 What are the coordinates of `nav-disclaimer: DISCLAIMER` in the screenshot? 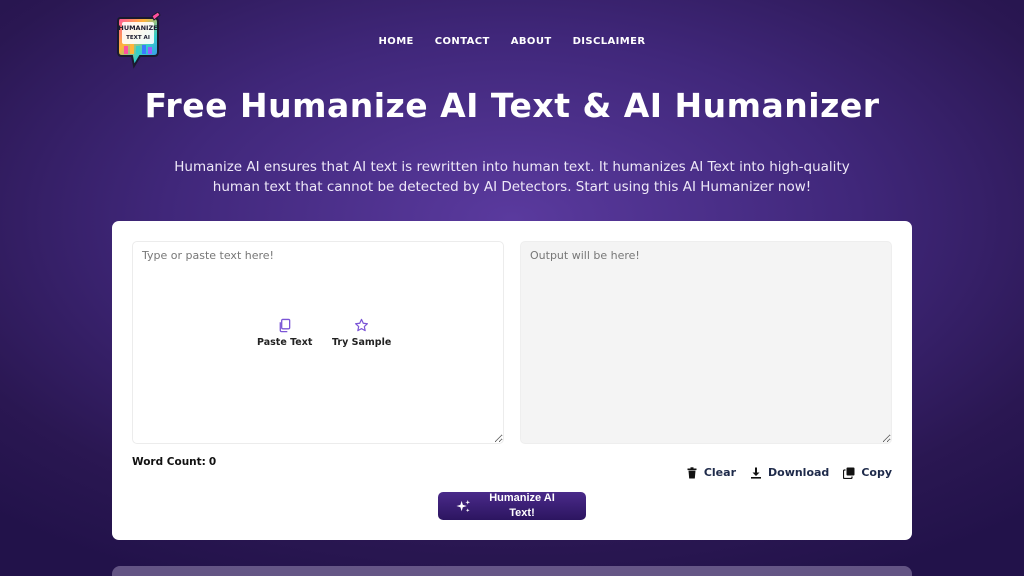 It's located at (609, 41).